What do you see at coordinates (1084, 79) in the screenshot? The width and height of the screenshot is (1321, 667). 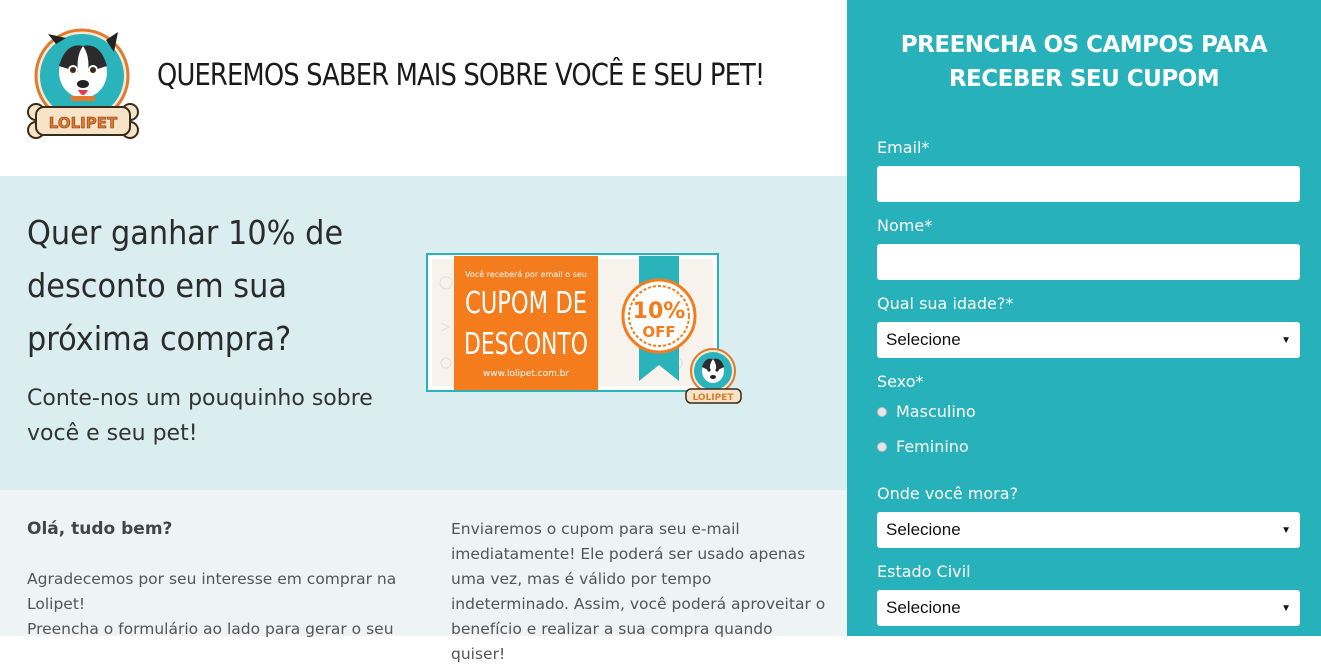 I see `form-title-line2: RECEBER SEU CUPOM` at bounding box center [1084, 79].